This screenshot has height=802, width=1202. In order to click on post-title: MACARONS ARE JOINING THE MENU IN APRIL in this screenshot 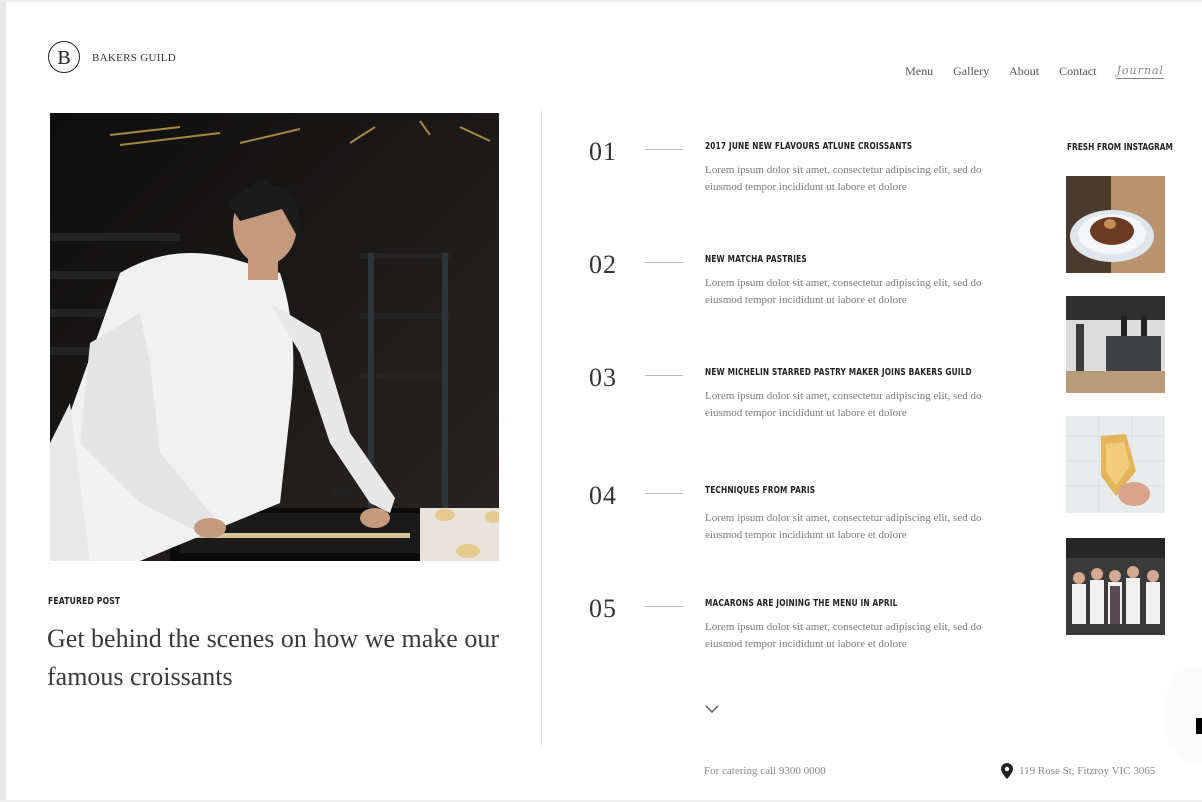, I will do `click(801, 603)`.